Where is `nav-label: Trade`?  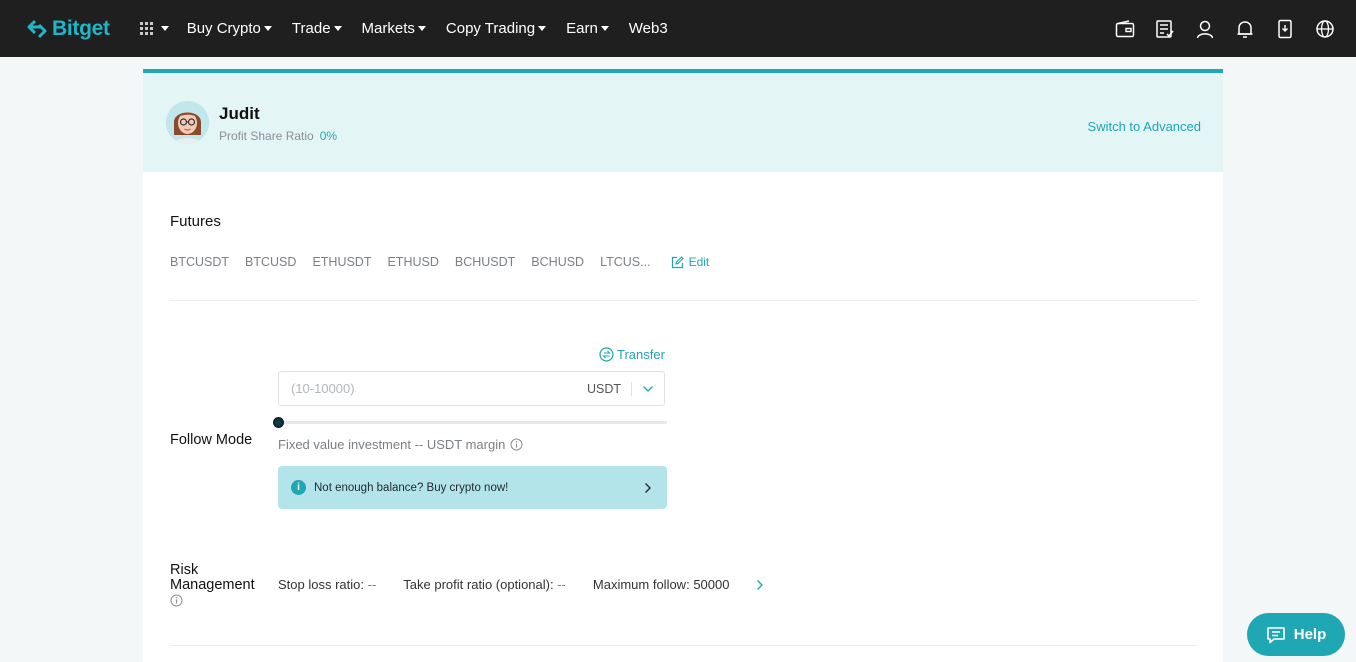
nav-label: Trade is located at coordinates (311, 28).